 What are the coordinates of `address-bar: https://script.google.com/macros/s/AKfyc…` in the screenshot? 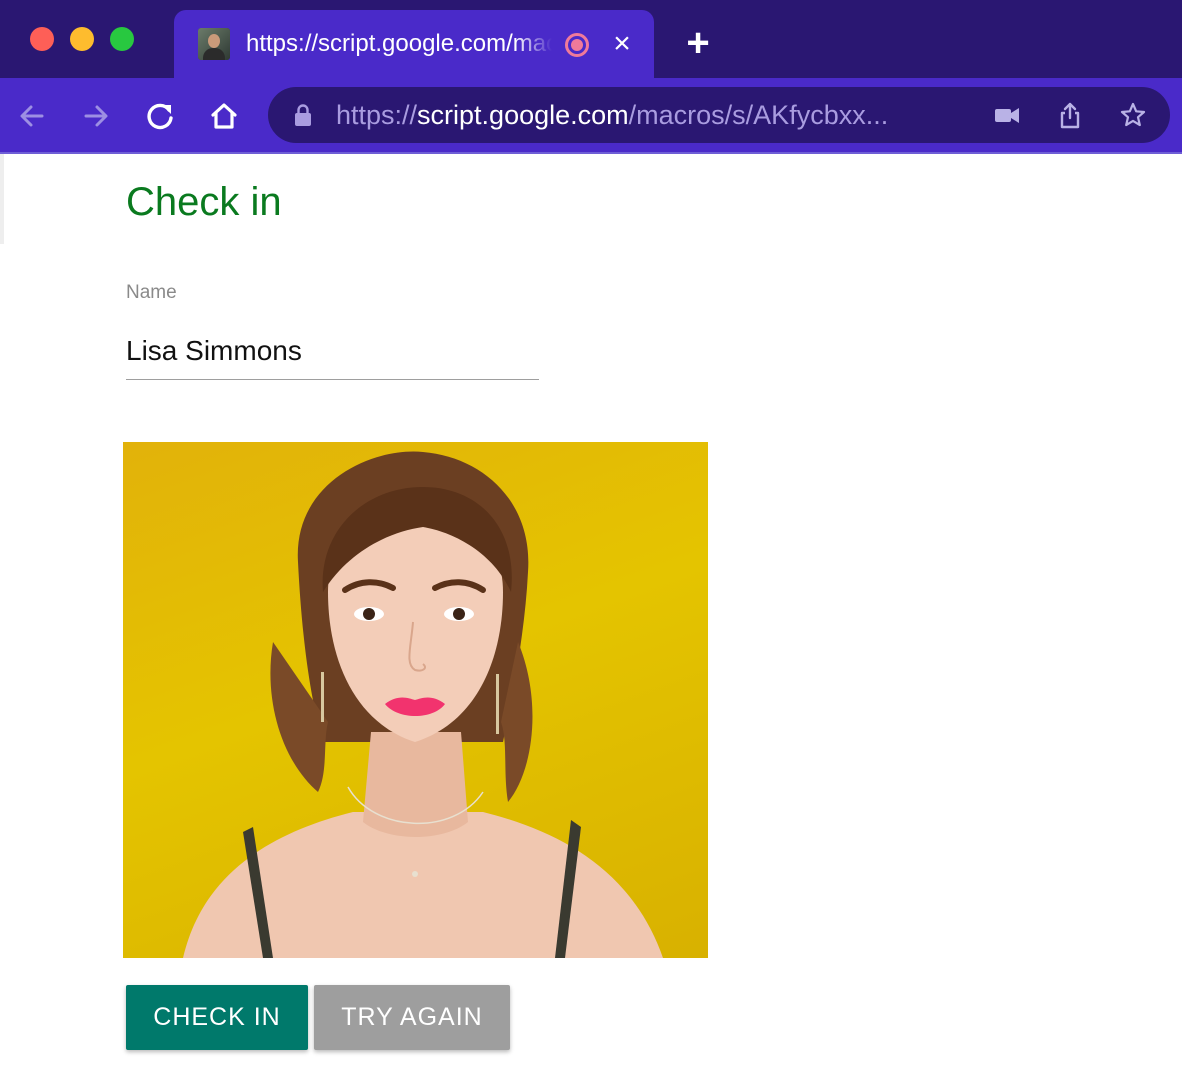 It's located at (719, 115).